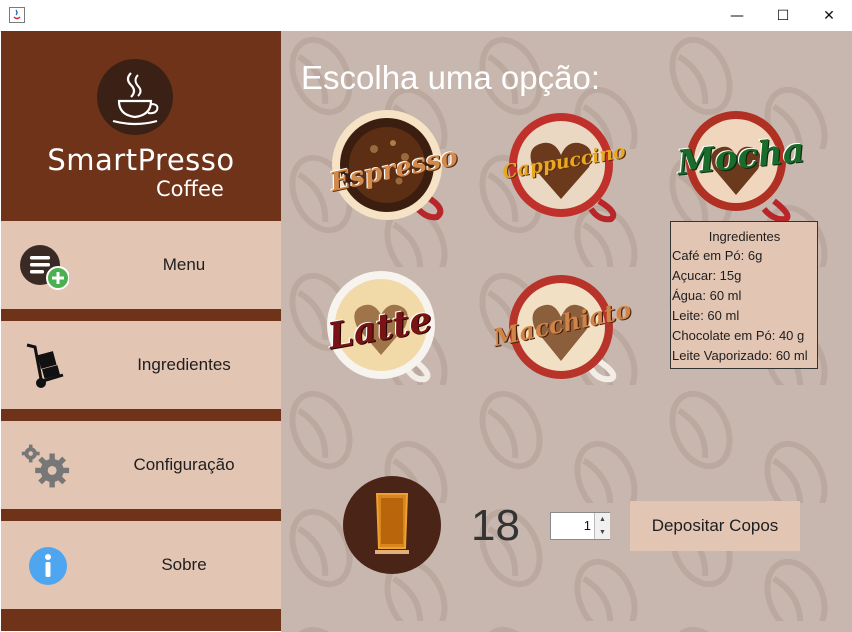  I want to click on minimize-button: —, so click(737, 15).